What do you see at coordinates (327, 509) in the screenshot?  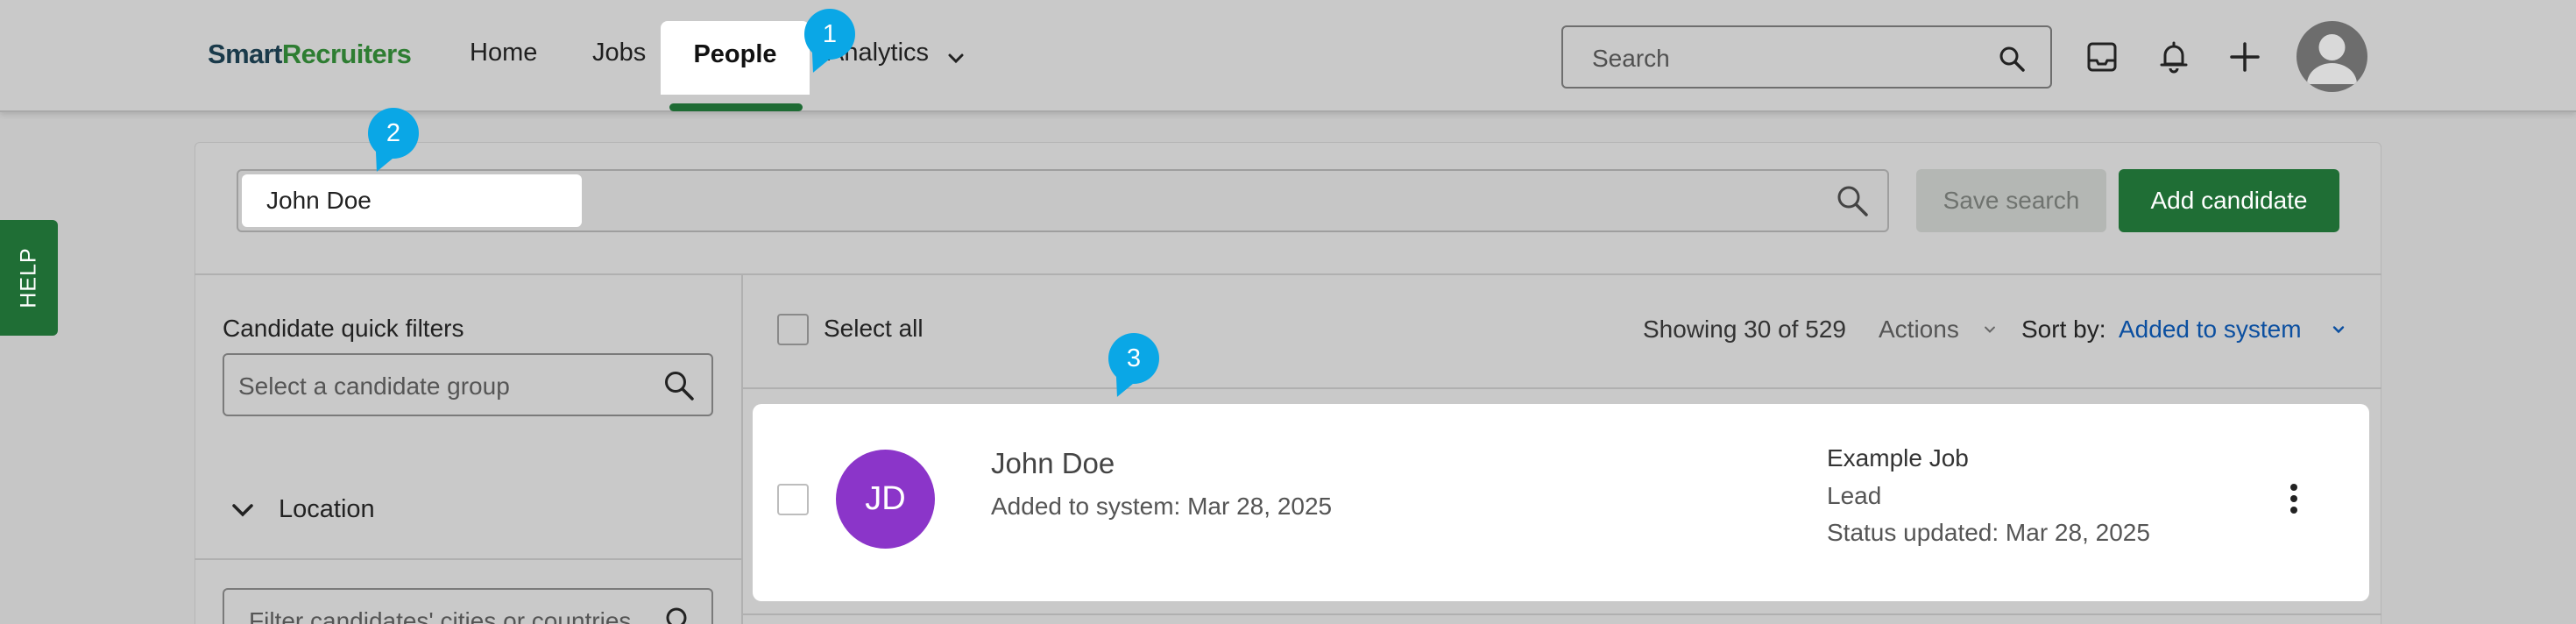 I see `location-filter-toggle: Location` at bounding box center [327, 509].